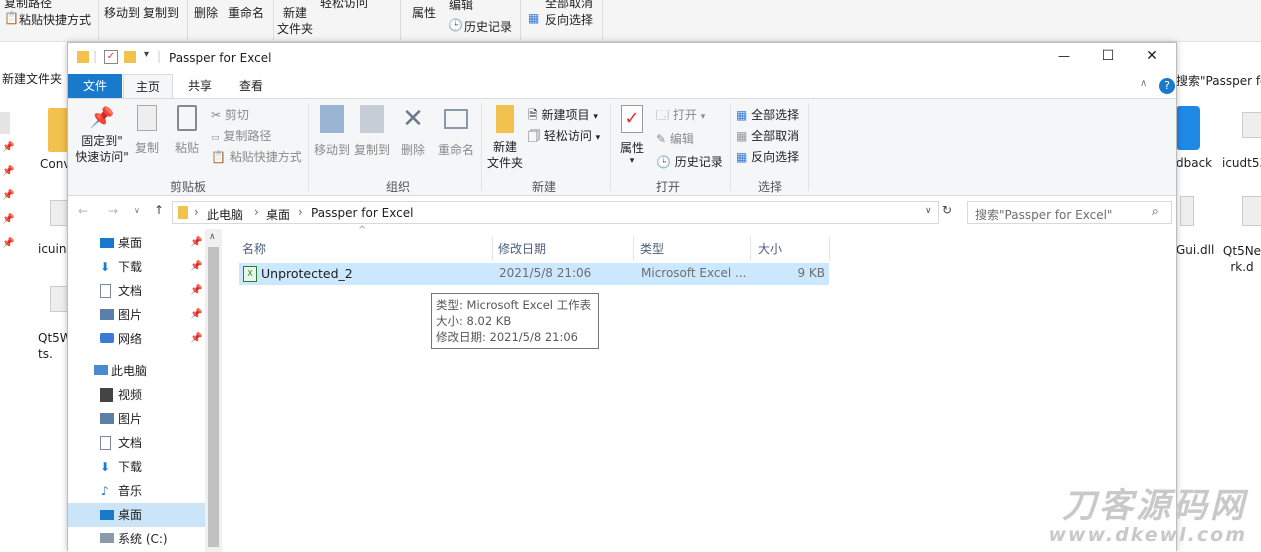 The image size is (1261, 552). Describe the element at coordinates (1241, 259) in the screenshot. I see `bg-file-label: Qt5Ne rk.d` at that location.